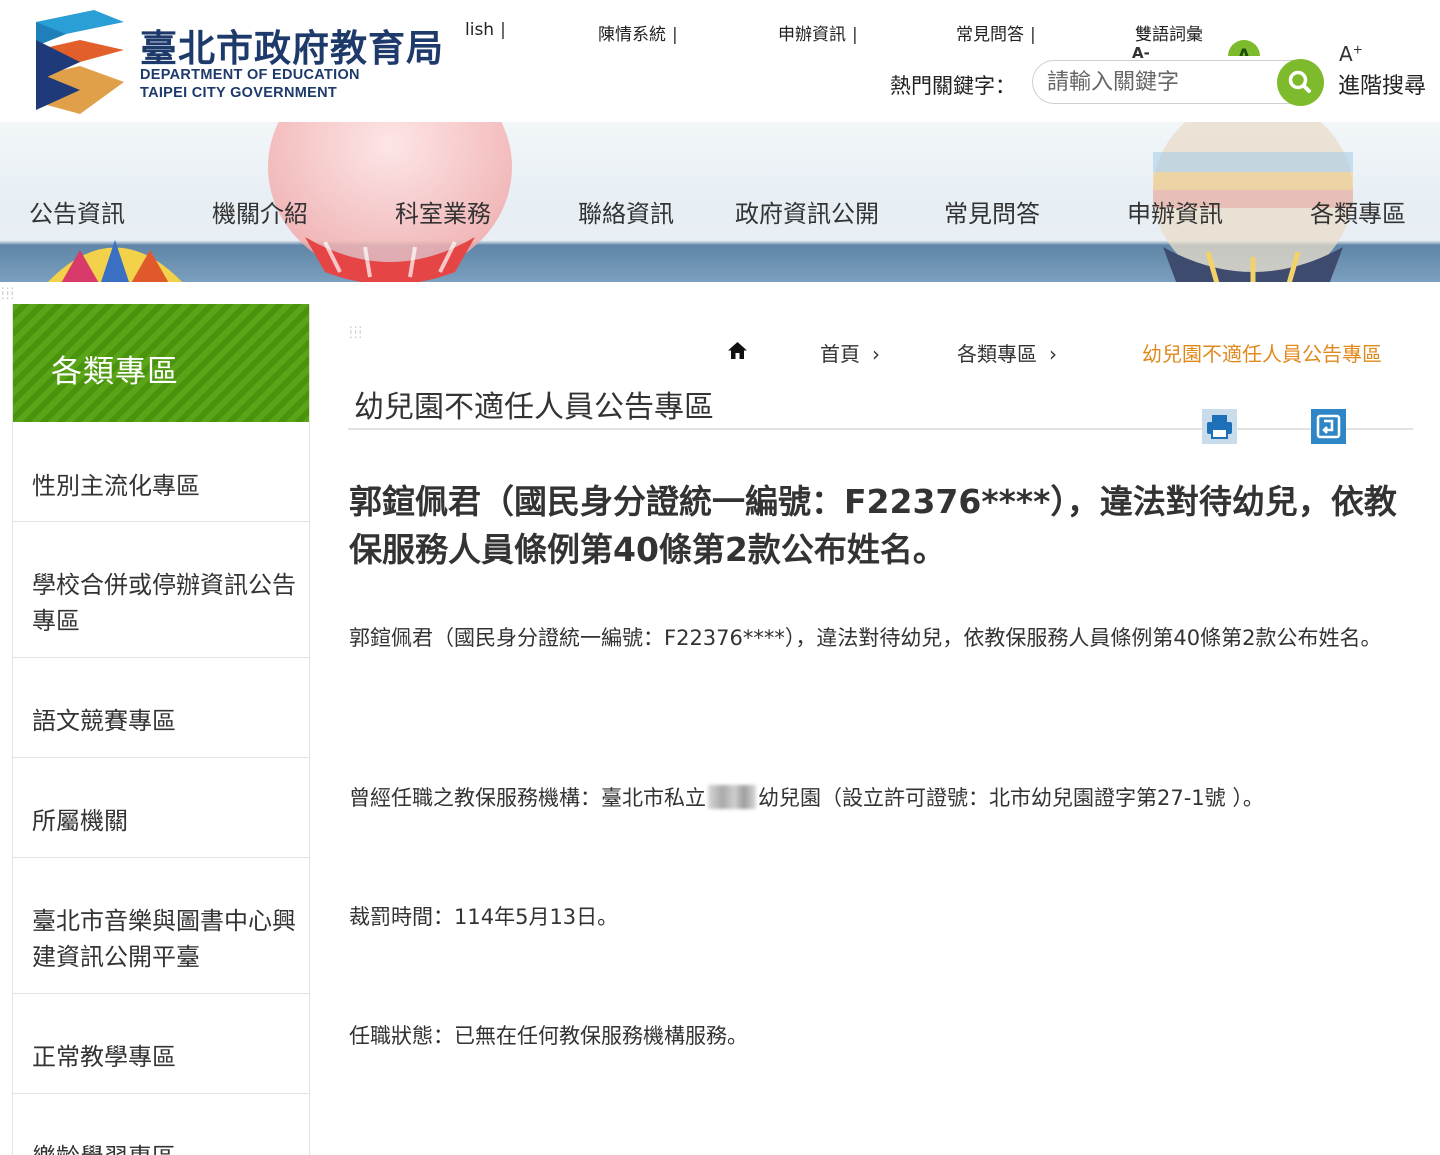 This screenshot has width=1440, height=1155. Describe the element at coordinates (80, 62) in the screenshot. I see `department-logo` at that location.